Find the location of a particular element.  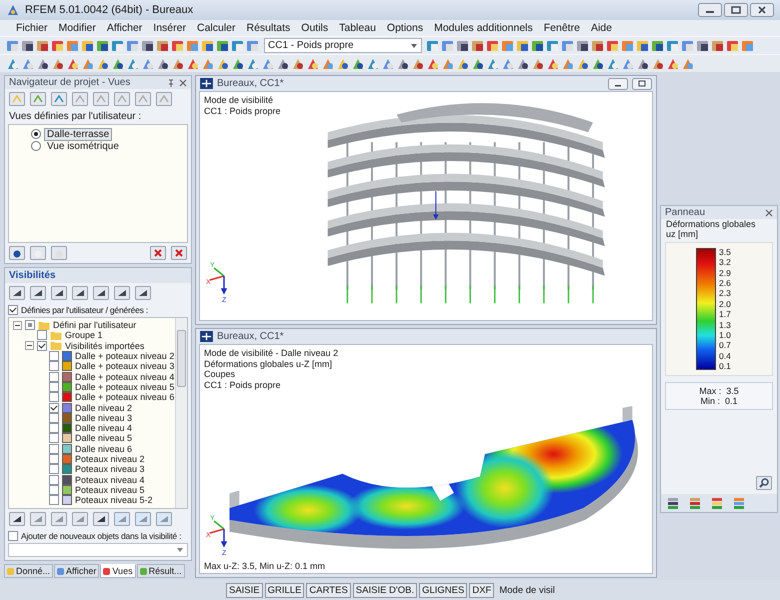

radio-button is located at coordinates (36, 134).